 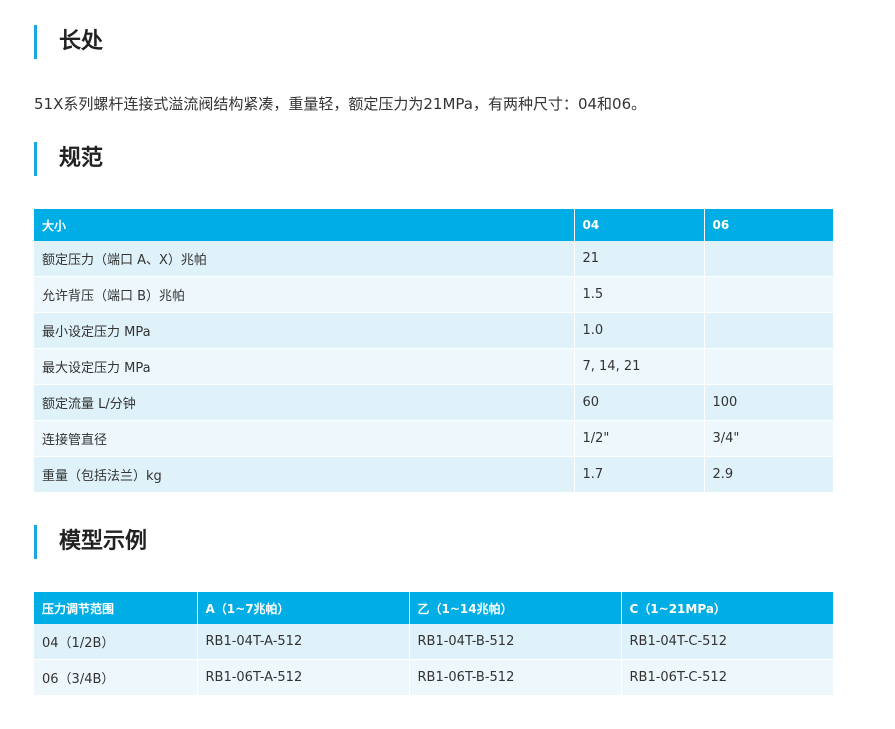 What do you see at coordinates (768, 225) in the screenshot?
I see `spec-header-06: 06` at bounding box center [768, 225].